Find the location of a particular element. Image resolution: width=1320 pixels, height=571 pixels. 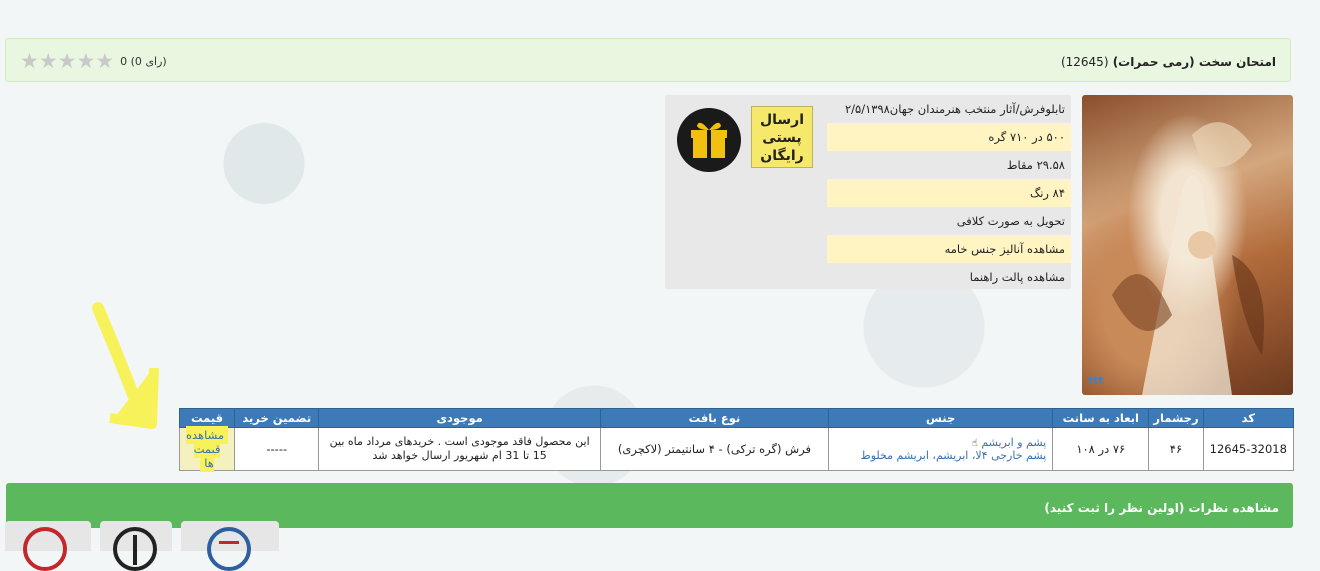

cell-price: مشاهده قیمت ها is located at coordinates (207, 449).